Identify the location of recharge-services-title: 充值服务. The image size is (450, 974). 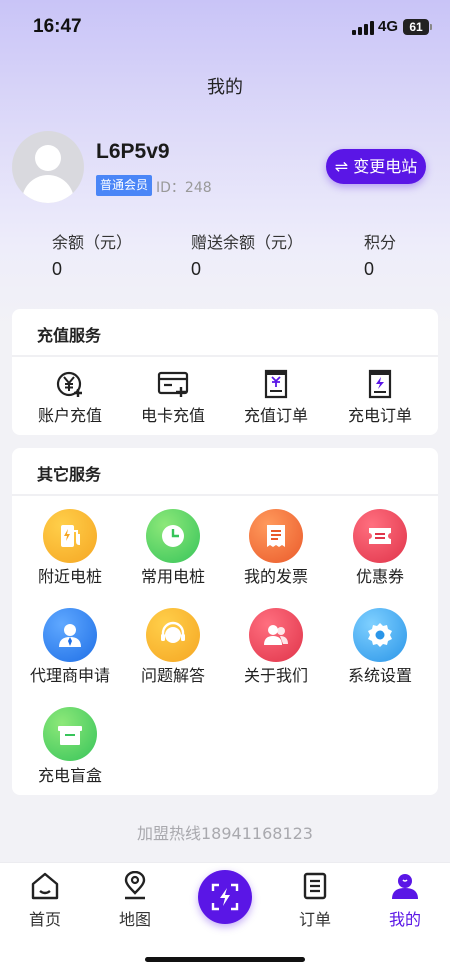
(69, 335).